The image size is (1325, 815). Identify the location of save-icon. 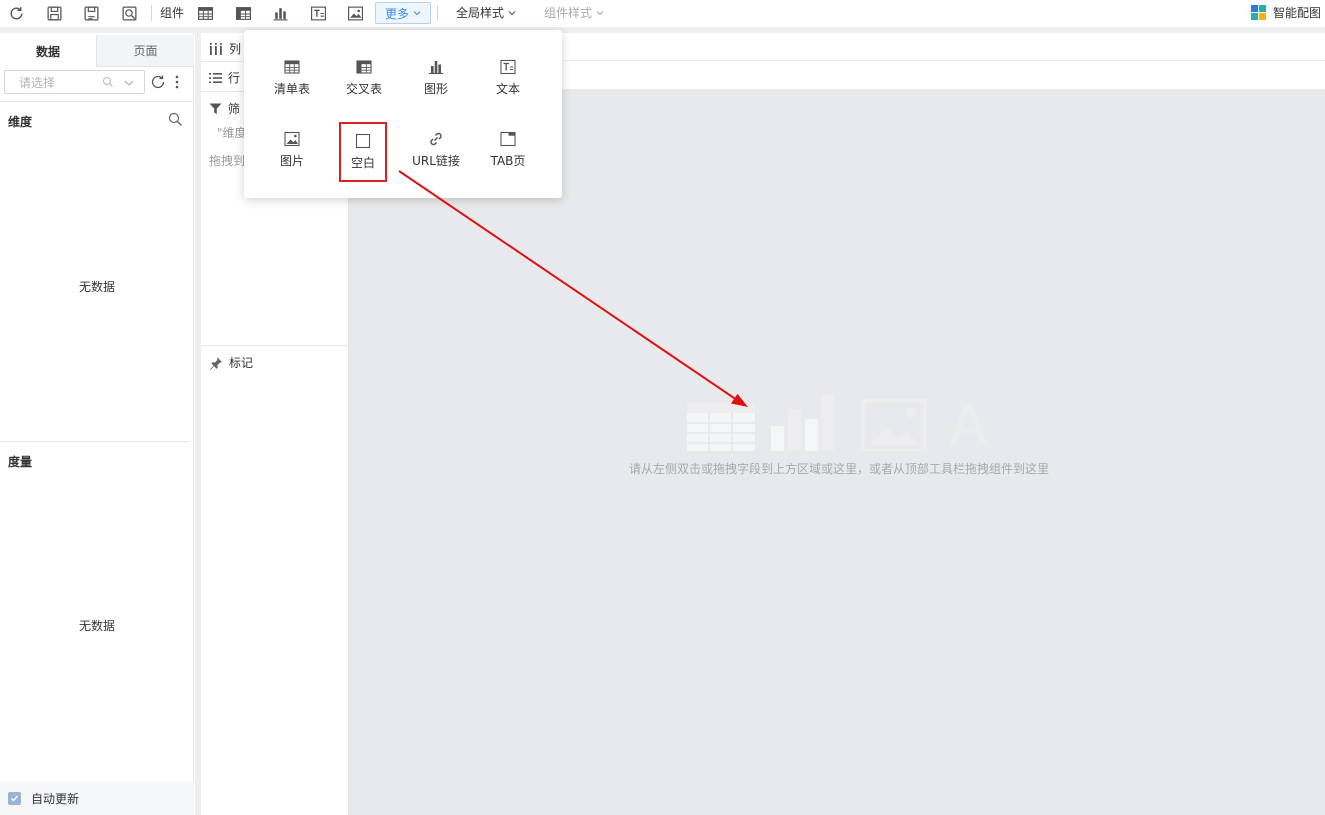
(54, 13).